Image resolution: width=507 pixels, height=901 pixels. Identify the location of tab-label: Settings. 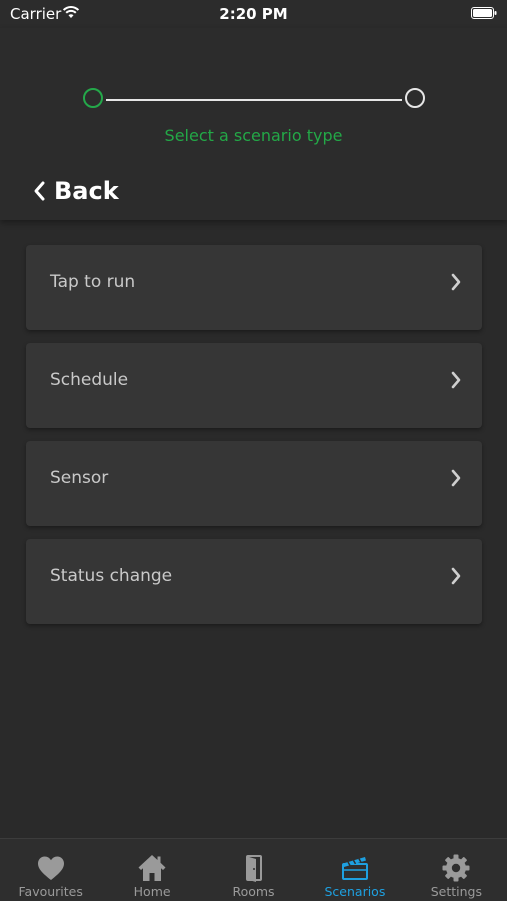
(456, 891).